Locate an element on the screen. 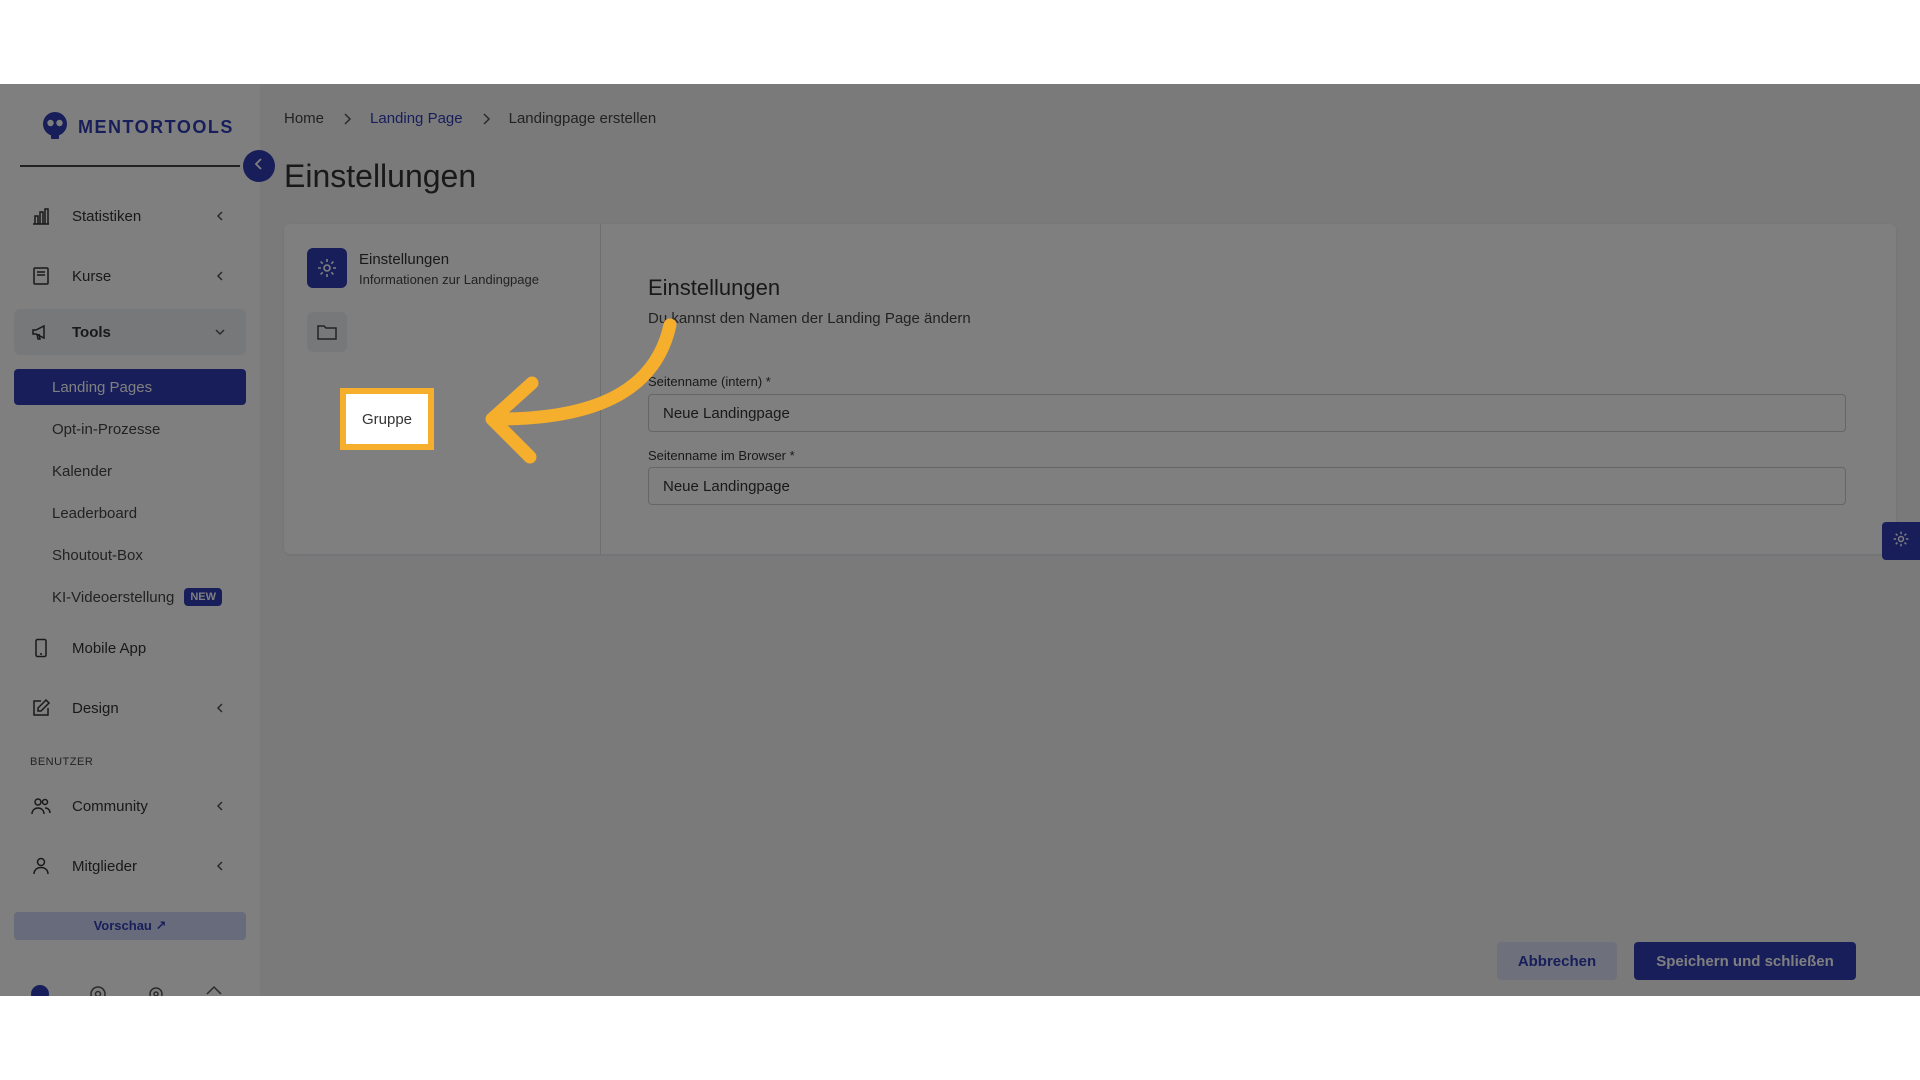 The height and width of the screenshot is (1080, 1920). sidebar-item-kurse: Kurse is located at coordinates (130, 276).